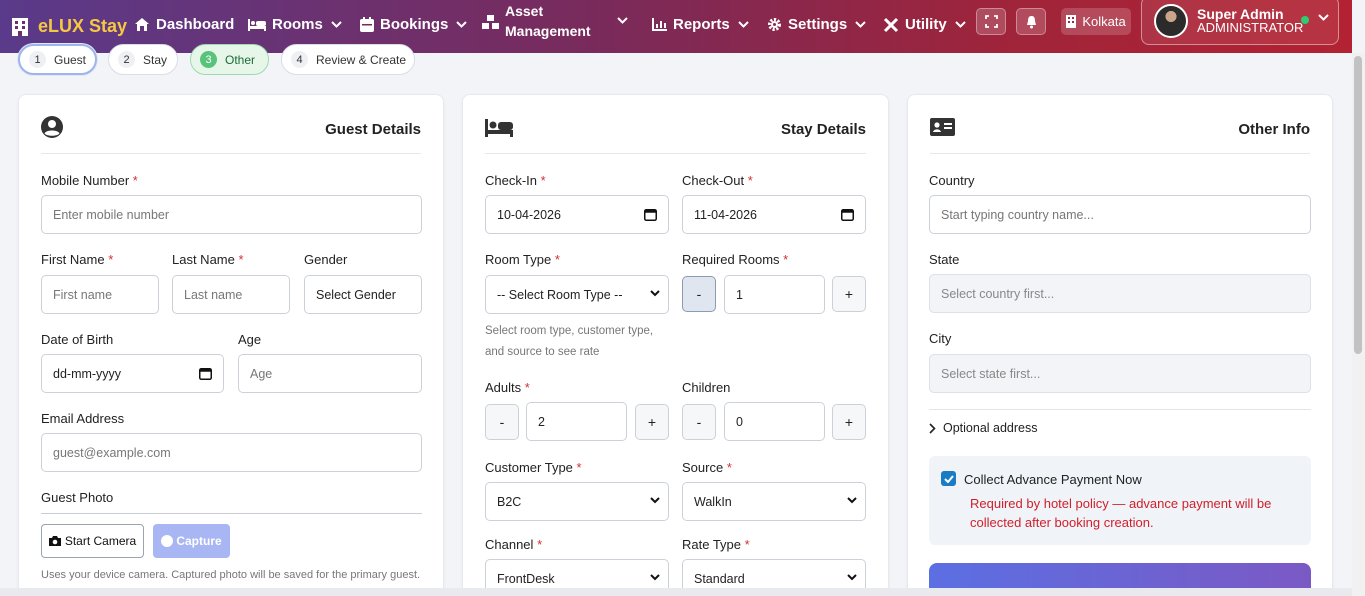  I want to click on scrollbar-thumb, so click(1358, 205).